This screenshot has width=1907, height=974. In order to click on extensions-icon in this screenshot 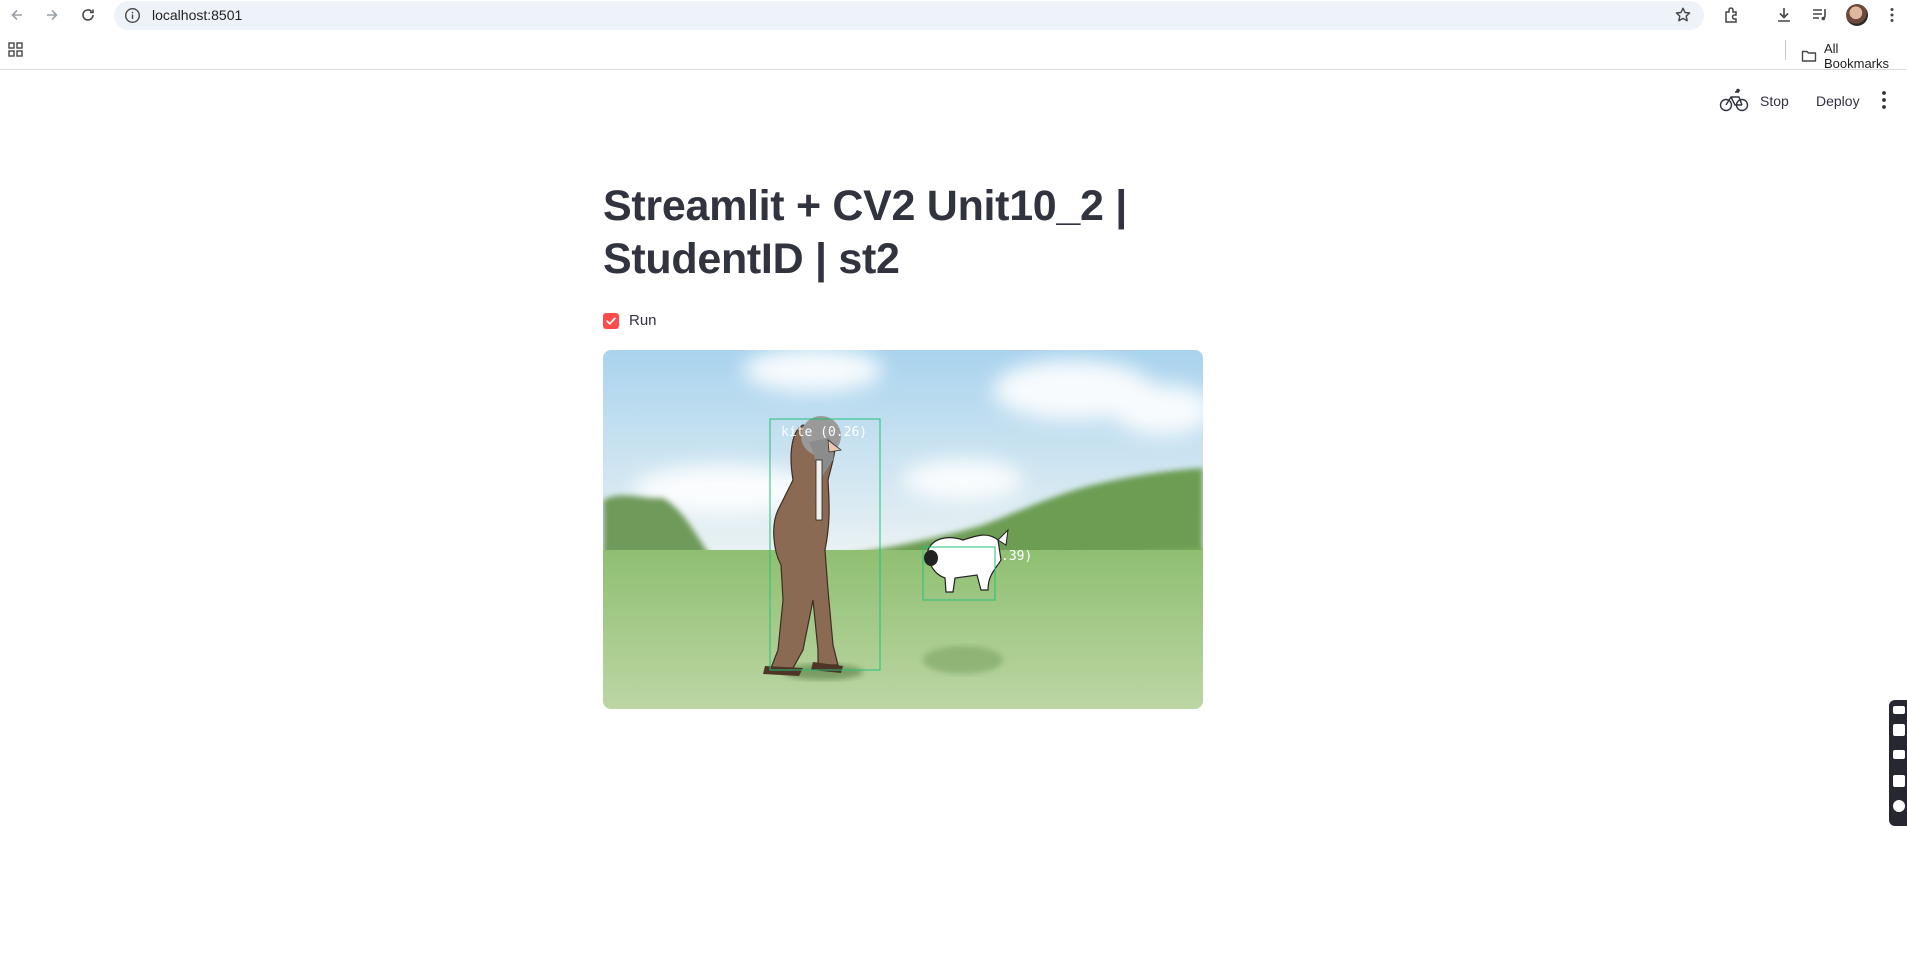, I will do `click(1732, 15)`.